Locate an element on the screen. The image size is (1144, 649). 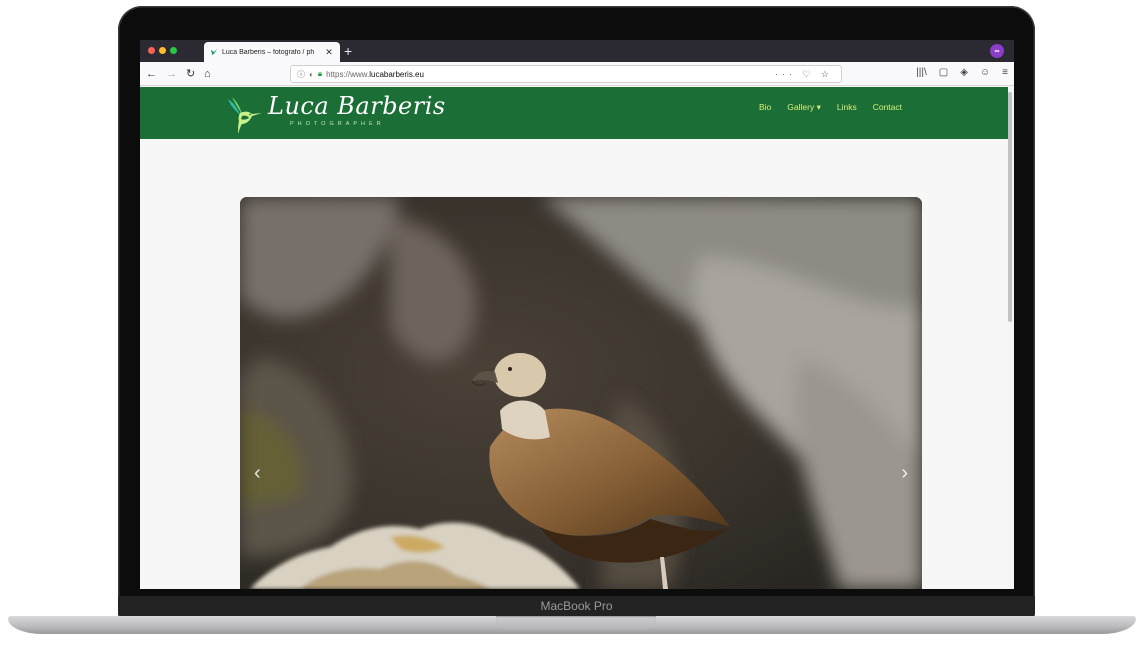
url-text: https://www.lucabarberis.eu is located at coordinates (375, 74).